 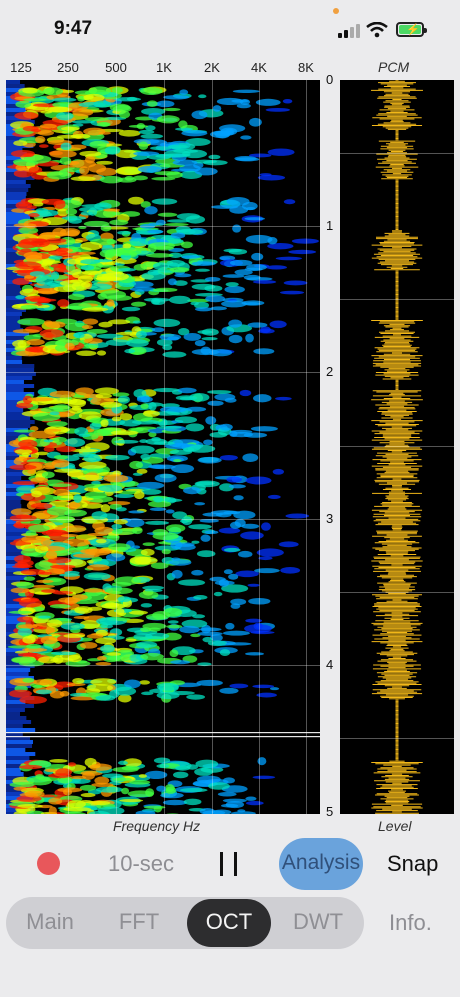 I want to click on time-tick-label: 2, so click(x=330, y=371).